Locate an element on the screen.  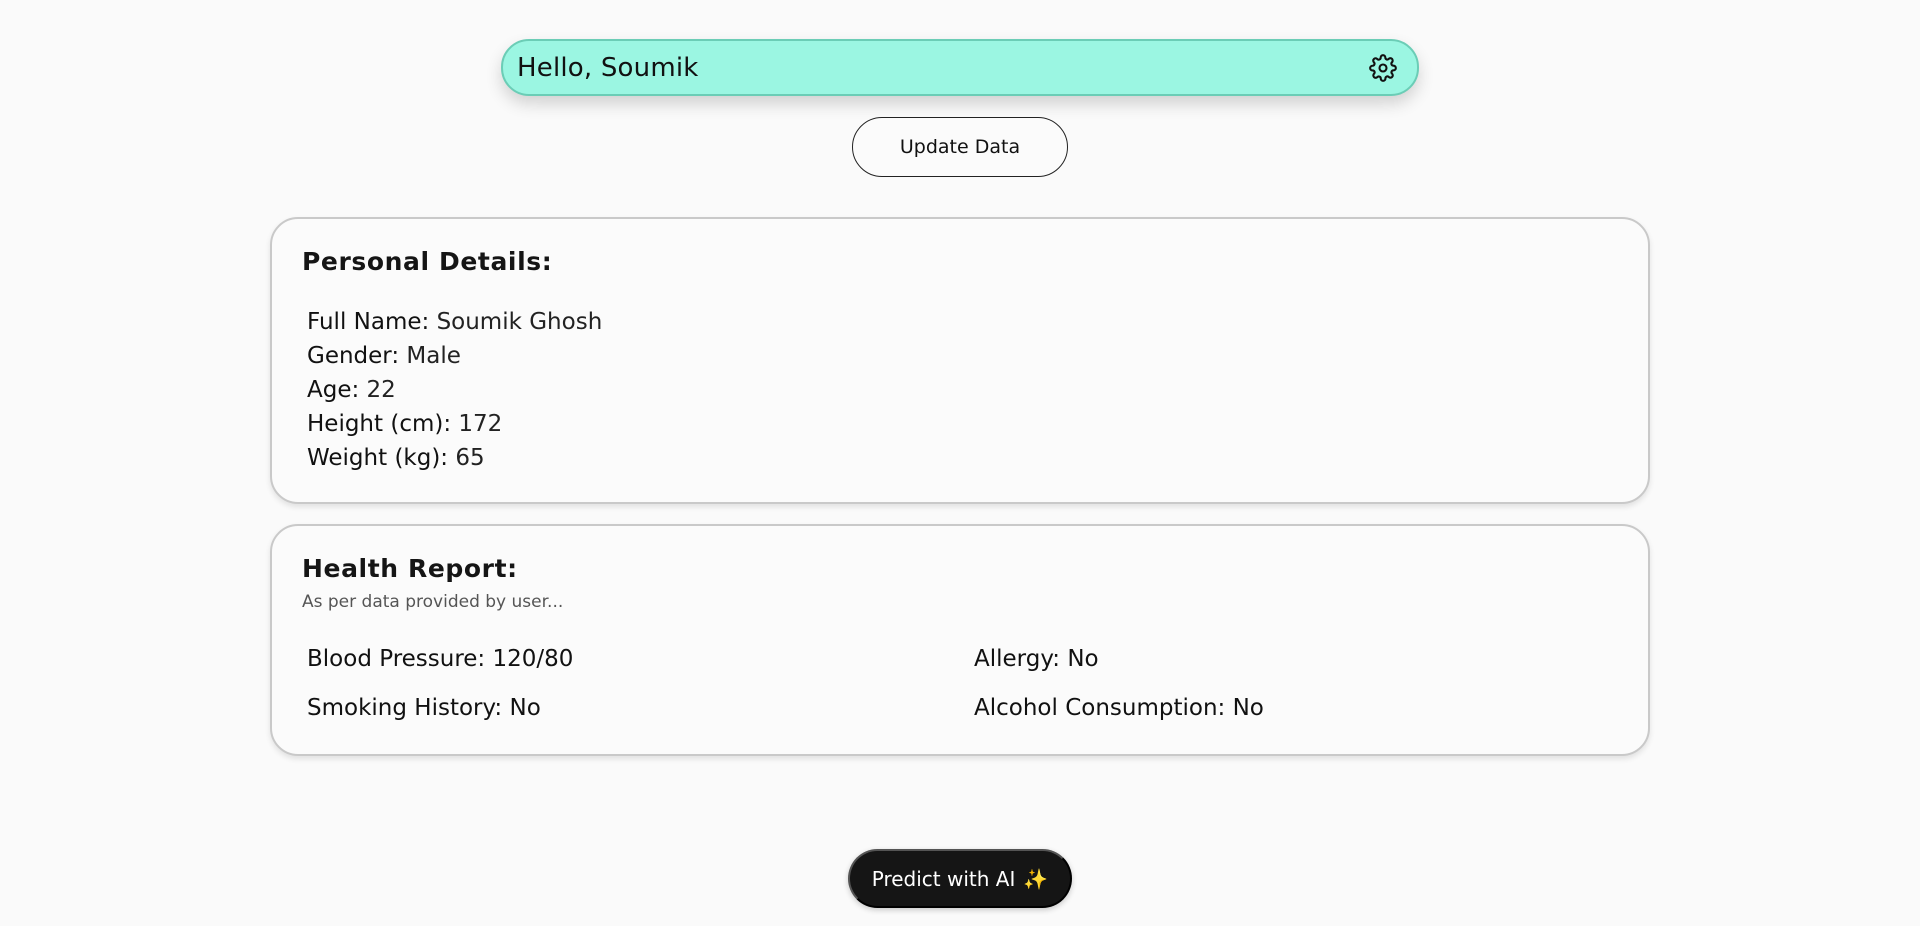
health-item-blood-pressure: Blood Pressure: 120/80 is located at coordinates (440, 659).